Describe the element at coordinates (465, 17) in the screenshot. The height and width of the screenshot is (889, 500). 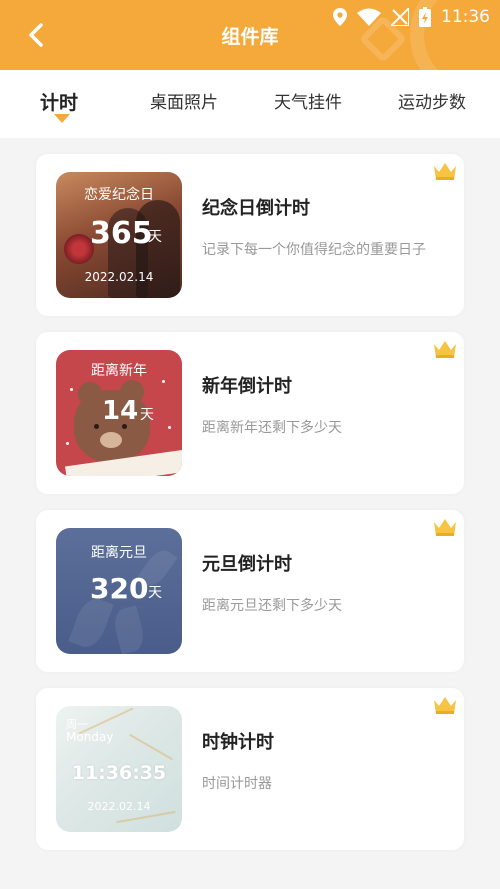
I see `status-time: 11:36` at that location.